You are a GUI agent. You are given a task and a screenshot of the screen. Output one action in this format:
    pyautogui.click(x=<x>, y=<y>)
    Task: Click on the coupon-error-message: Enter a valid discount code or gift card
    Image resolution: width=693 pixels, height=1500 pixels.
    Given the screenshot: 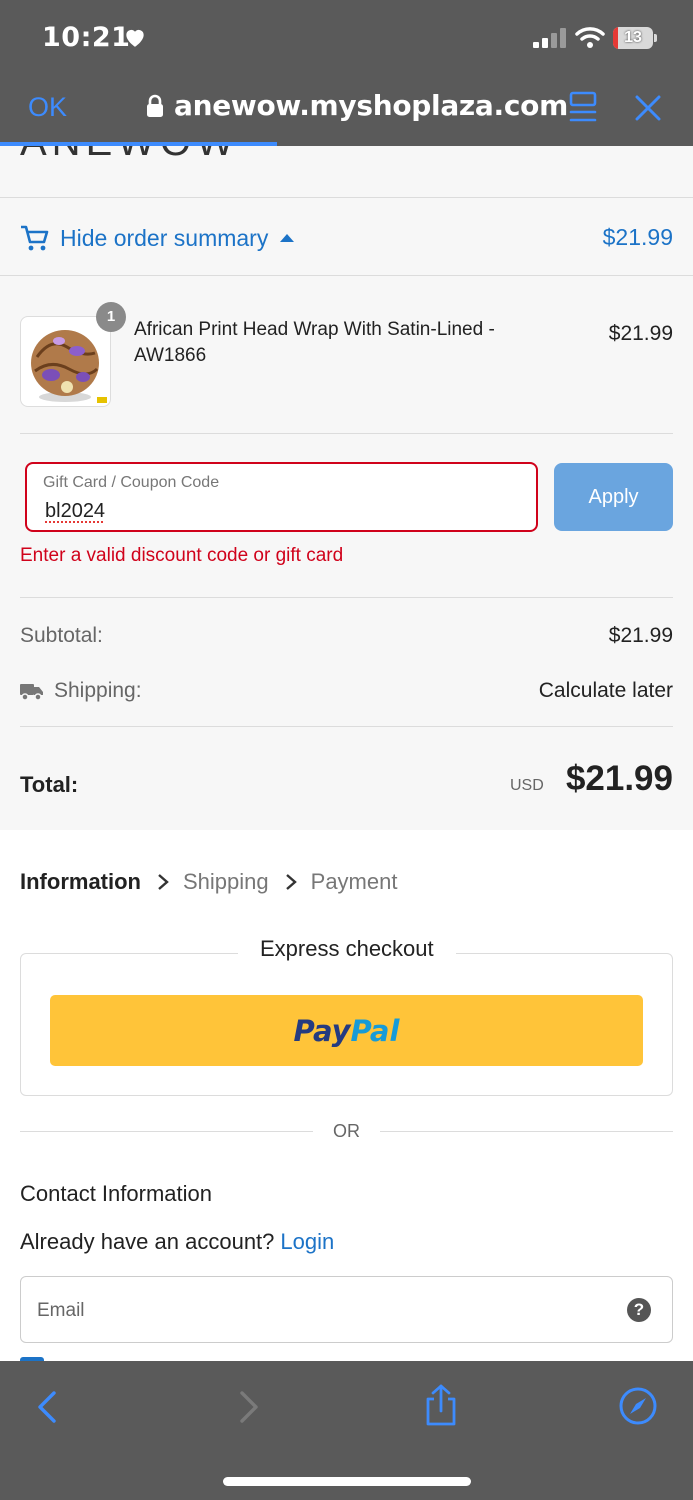 What is the action you would take?
    pyautogui.click(x=182, y=555)
    